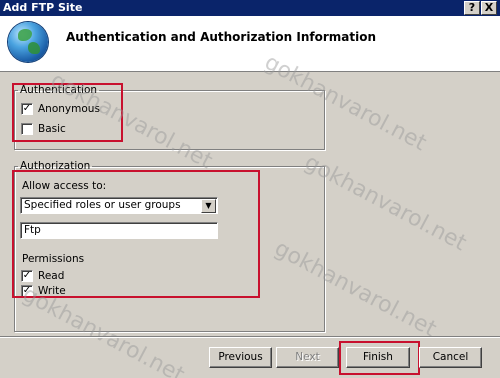 Image resolution: width=500 pixels, height=378 pixels. I want to click on cancel-button: Cancel, so click(450, 357).